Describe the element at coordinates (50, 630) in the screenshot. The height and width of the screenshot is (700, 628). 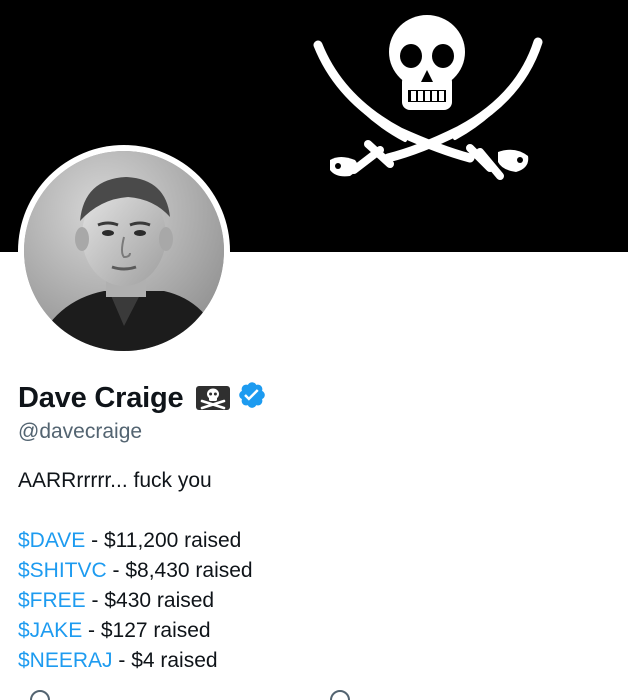
I see `cashtag-link: $JAKE` at that location.